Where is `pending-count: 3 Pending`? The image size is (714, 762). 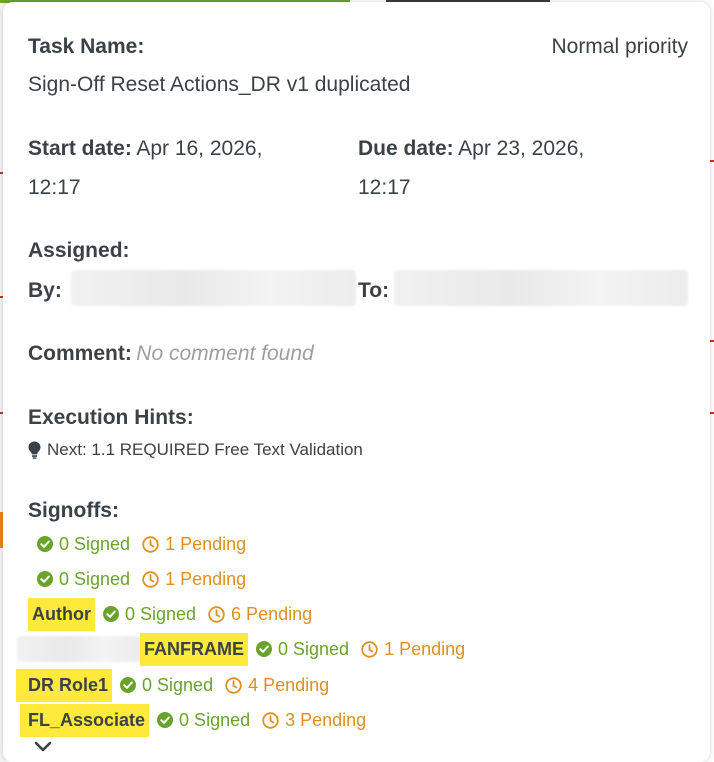
pending-count: 3 Pending is located at coordinates (314, 720).